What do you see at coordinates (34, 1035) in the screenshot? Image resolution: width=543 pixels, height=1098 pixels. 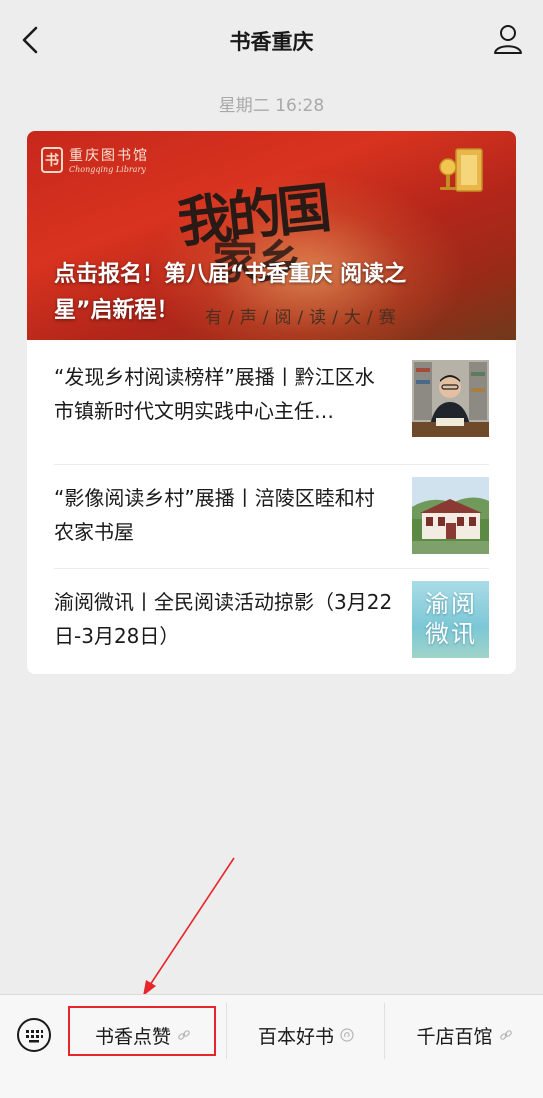 I see `keyboard-icon` at bounding box center [34, 1035].